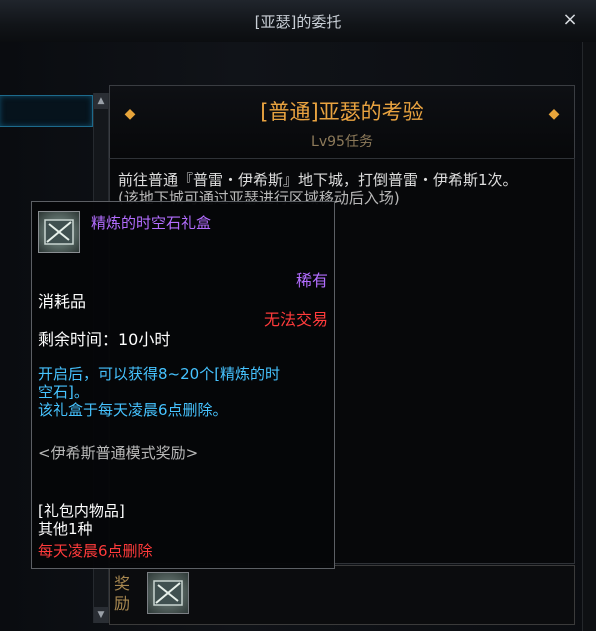 The width and height of the screenshot is (596, 631). I want to click on pack-contents: [礼包内物品] 其他1种, so click(81, 520).